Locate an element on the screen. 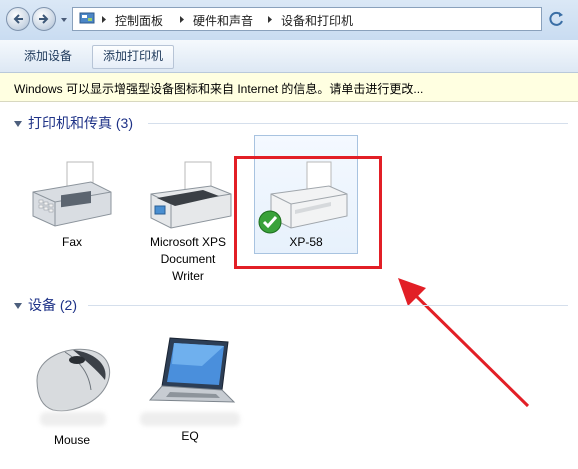 Image resolution: width=578 pixels, height=469 pixels. add-printer-button: 添加打印机 is located at coordinates (133, 57).